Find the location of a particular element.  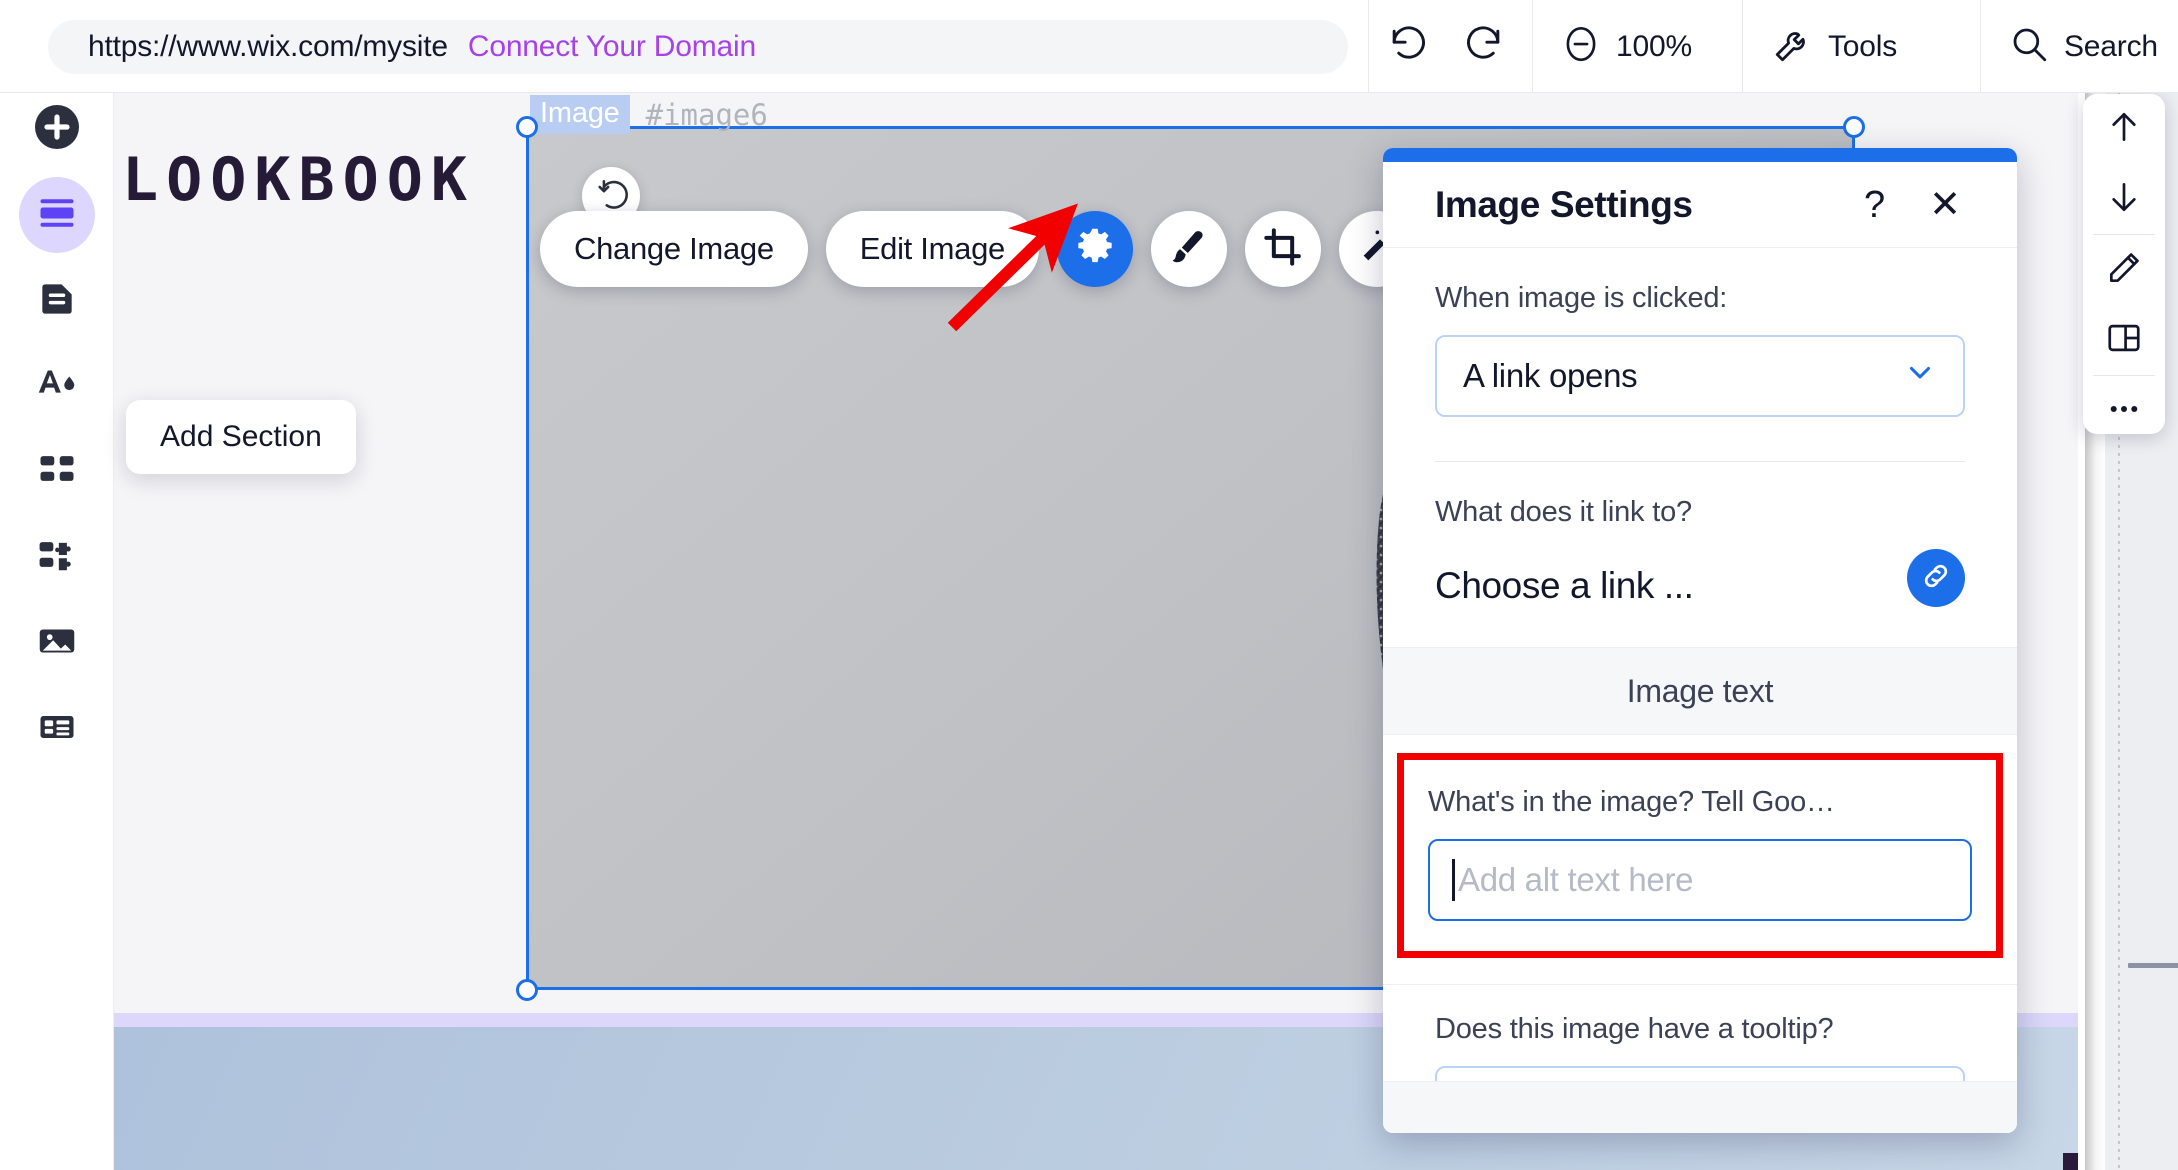

panel-footer is located at coordinates (1700, 1107).